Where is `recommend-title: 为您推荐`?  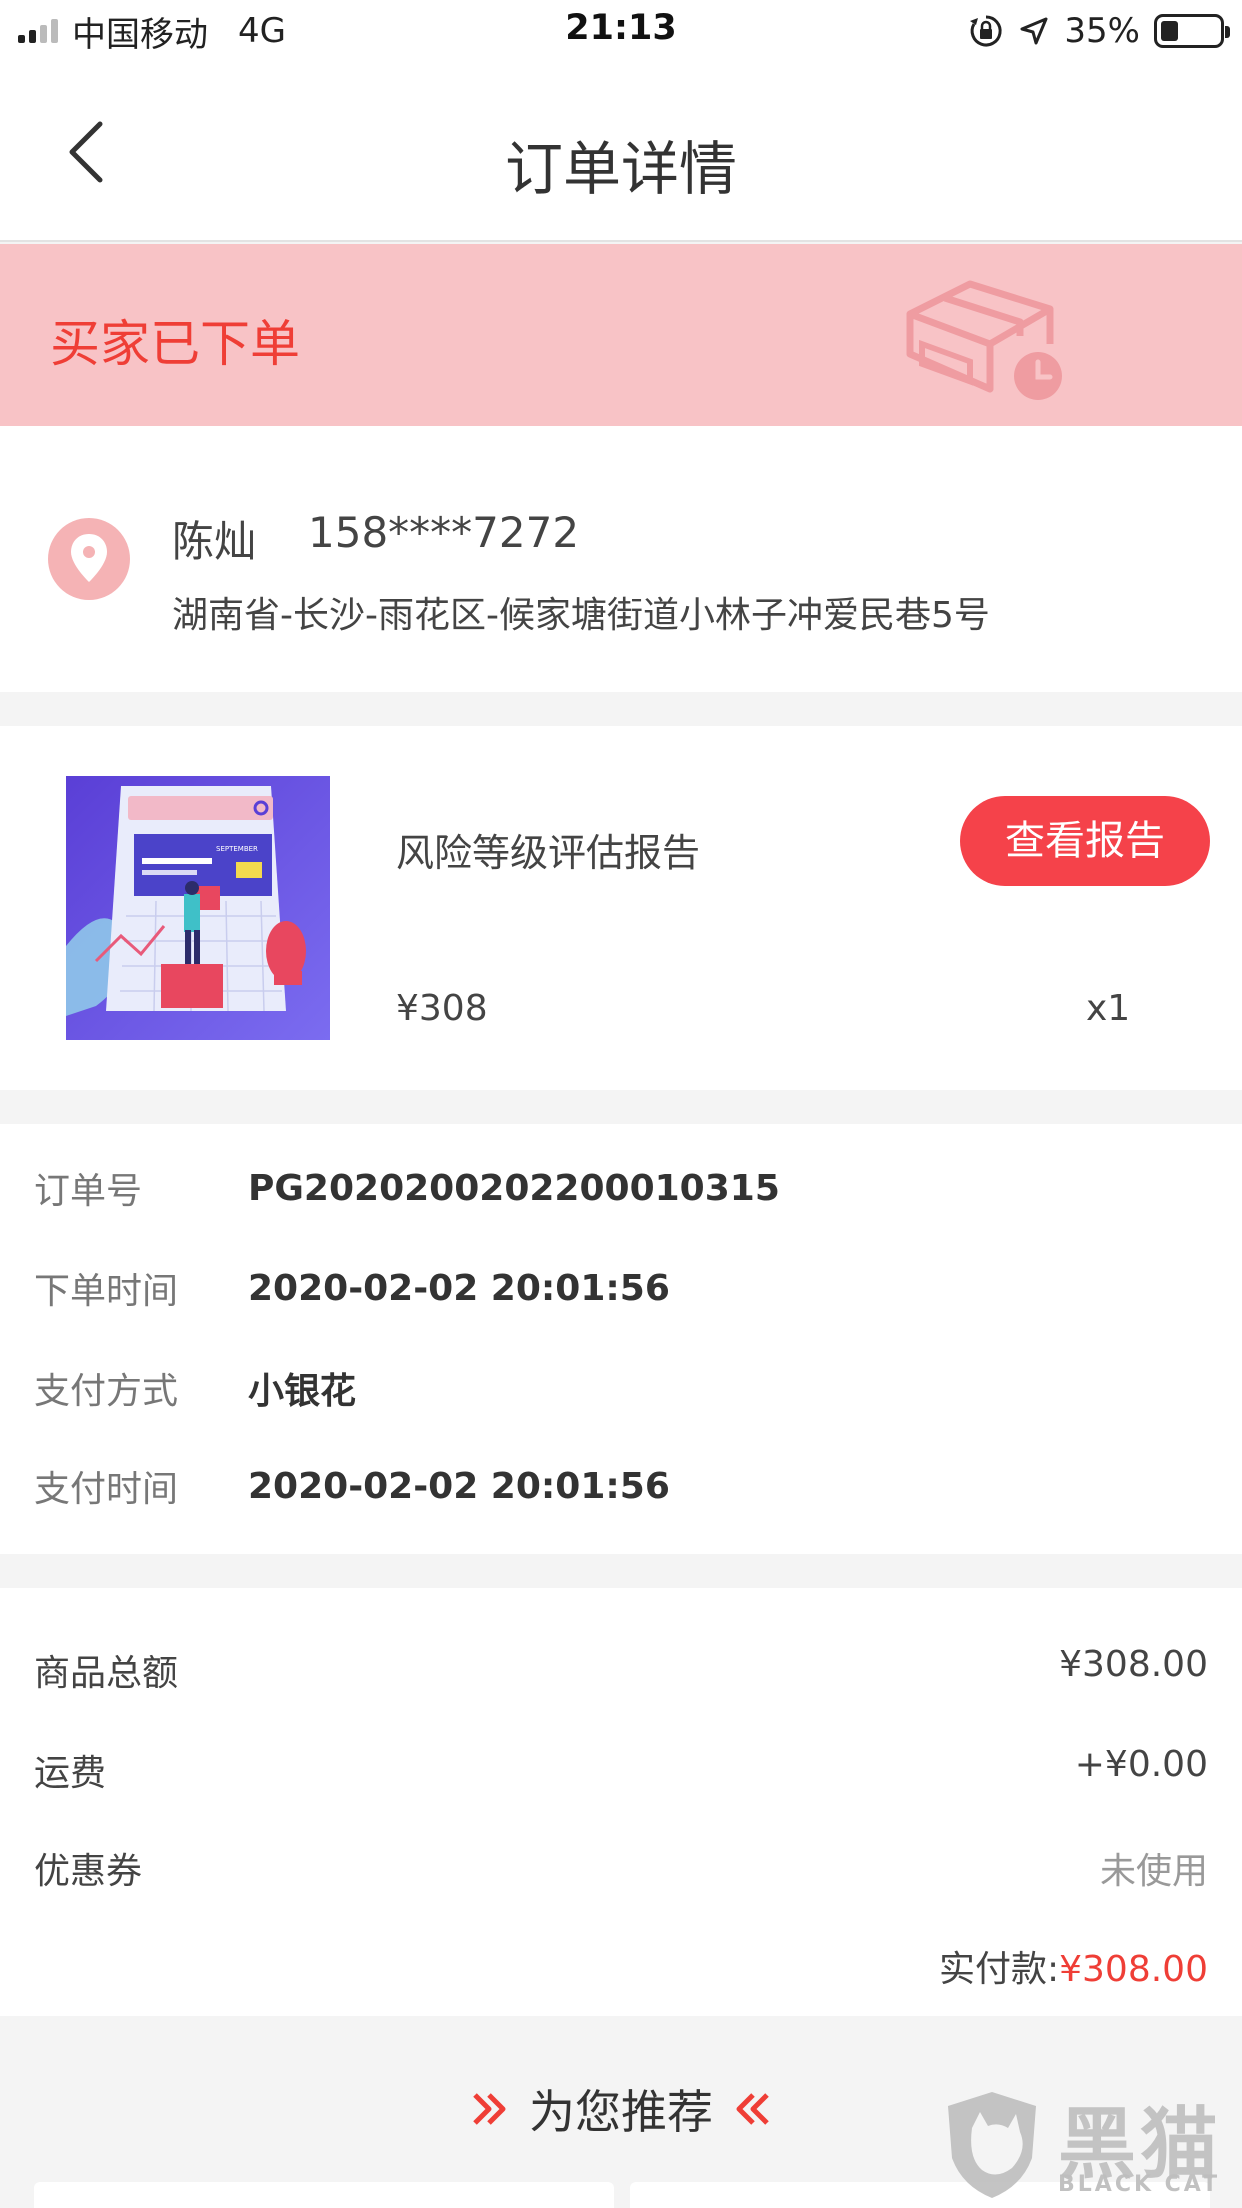 recommend-title: 为您推荐 is located at coordinates (621, 2112).